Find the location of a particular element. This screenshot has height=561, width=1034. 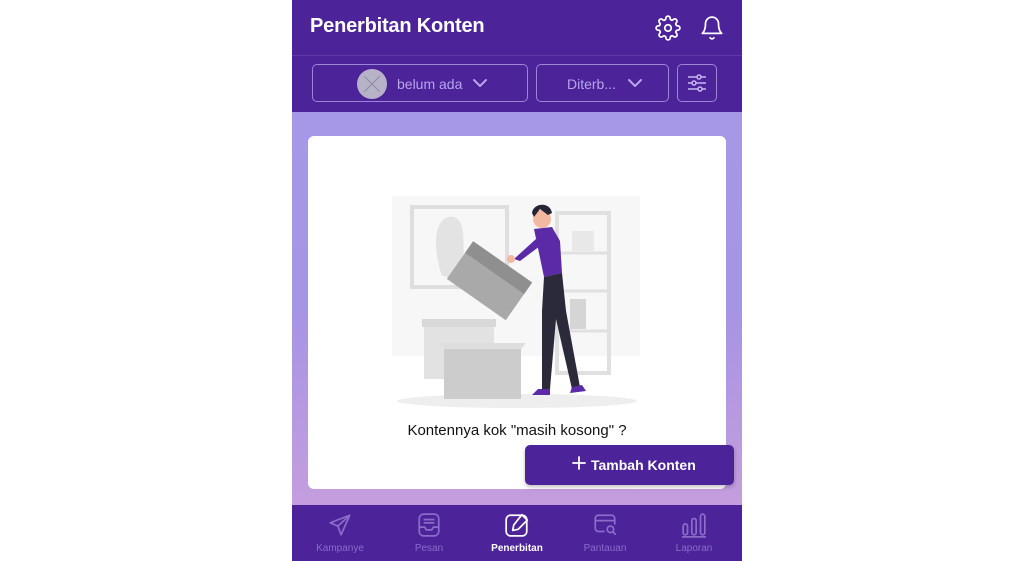

nav-label-pesan: Pesan is located at coordinates (429, 548).